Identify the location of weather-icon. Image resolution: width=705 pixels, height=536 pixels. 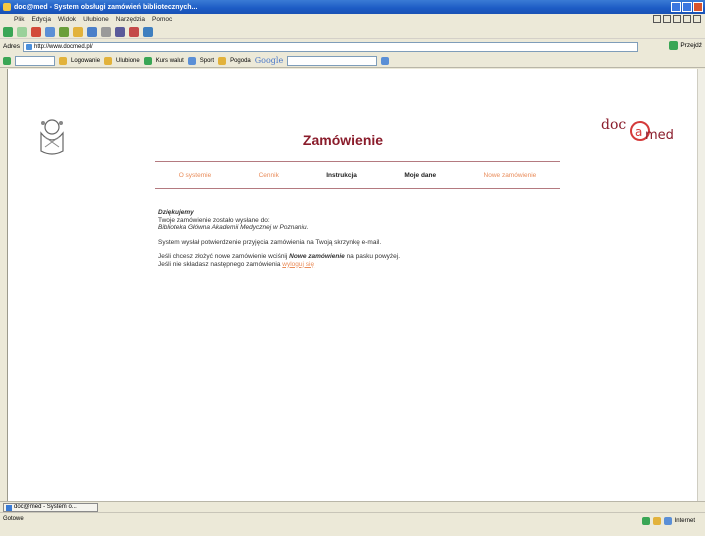
(222, 60).